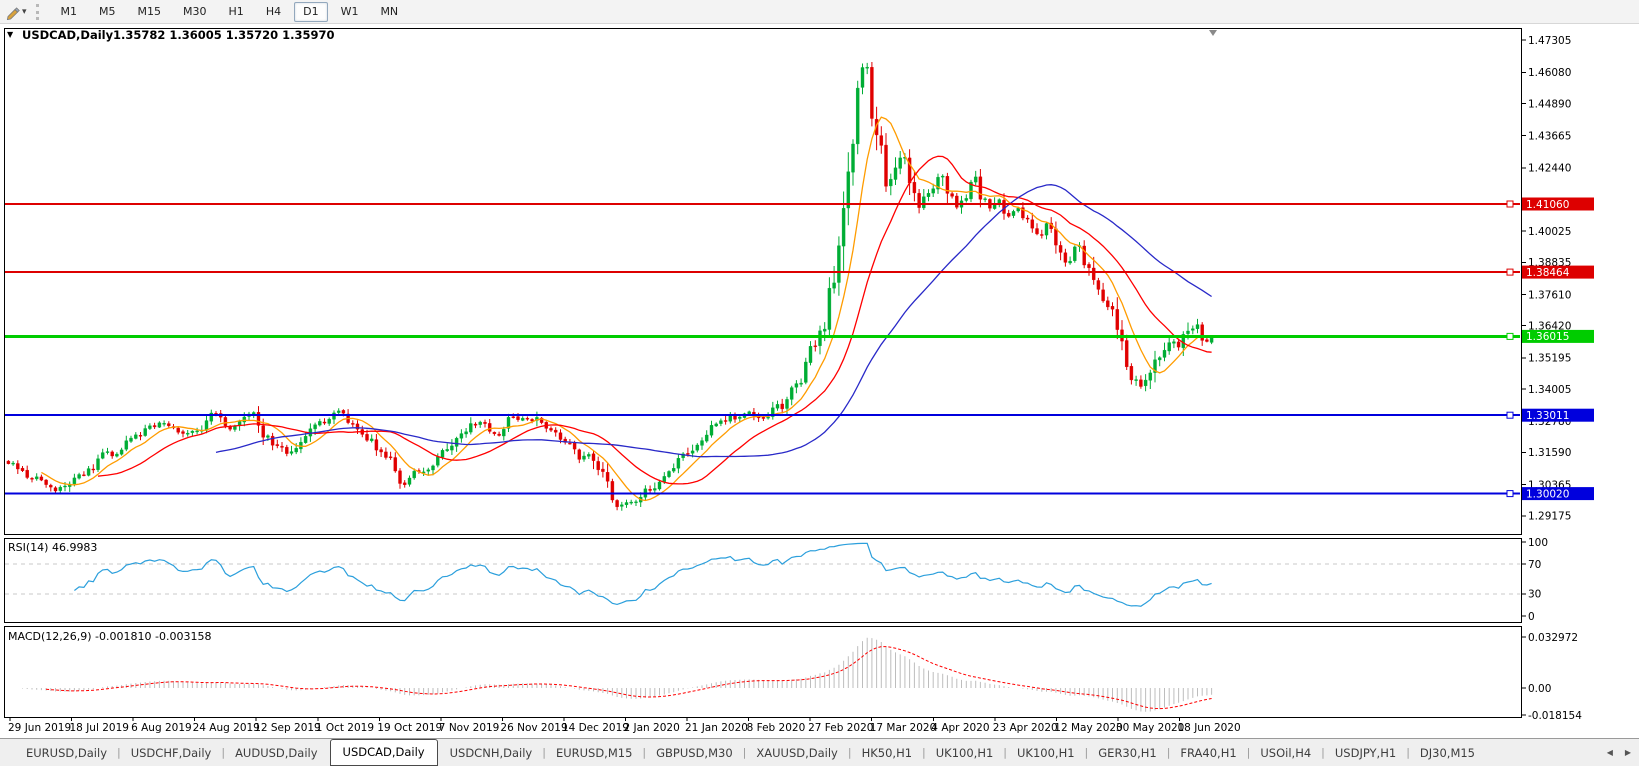  What do you see at coordinates (38, 11) in the screenshot?
I see `toolbar-grip` at bounding box center [38, 11].